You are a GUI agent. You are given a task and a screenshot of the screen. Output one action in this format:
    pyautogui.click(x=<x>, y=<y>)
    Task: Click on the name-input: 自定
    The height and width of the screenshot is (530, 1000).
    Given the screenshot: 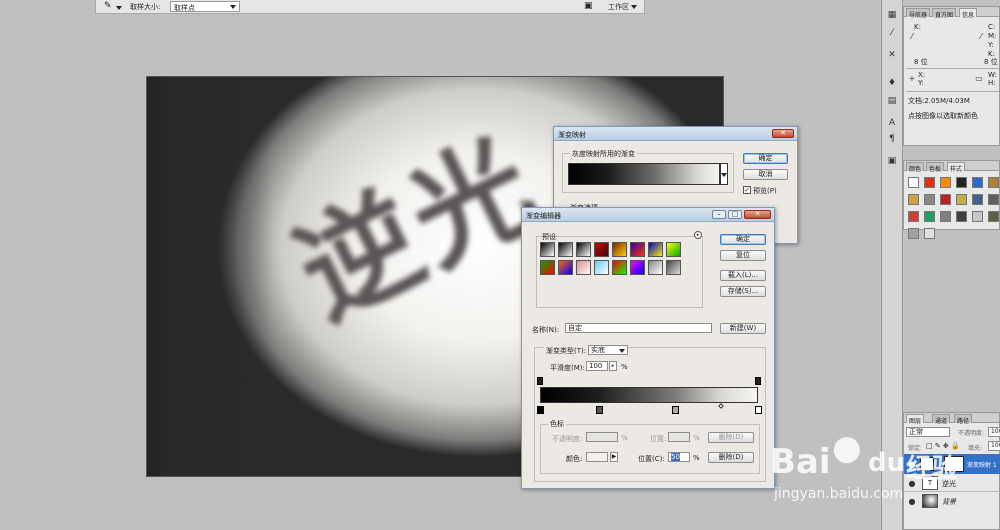 What is the action you would take?
    pyautogui.click(x=638, y=328)
    